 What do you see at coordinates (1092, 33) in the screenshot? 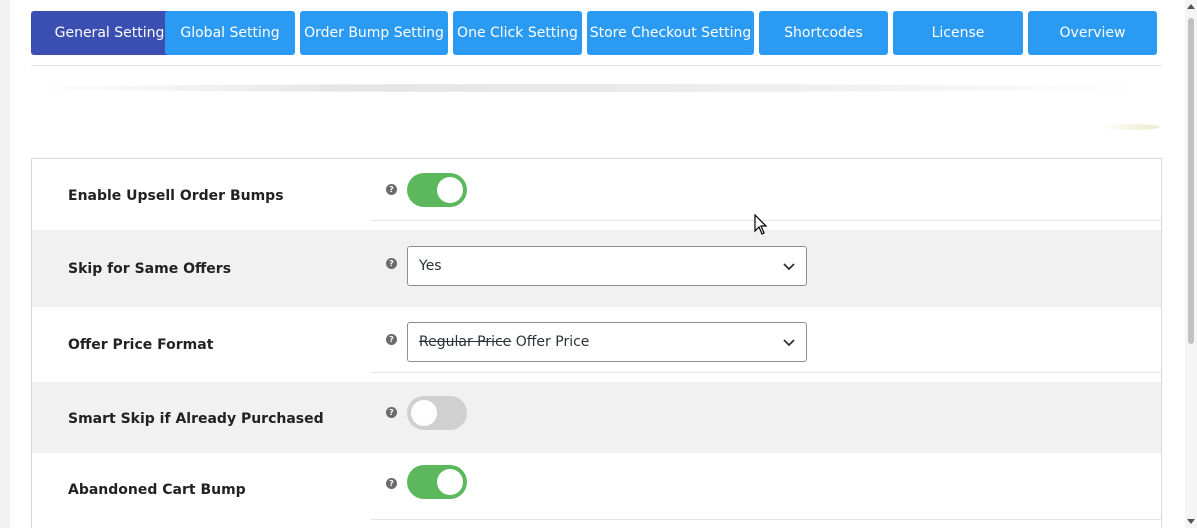
I see `tab-overview: Overview` at bounding box center [1092, 33].